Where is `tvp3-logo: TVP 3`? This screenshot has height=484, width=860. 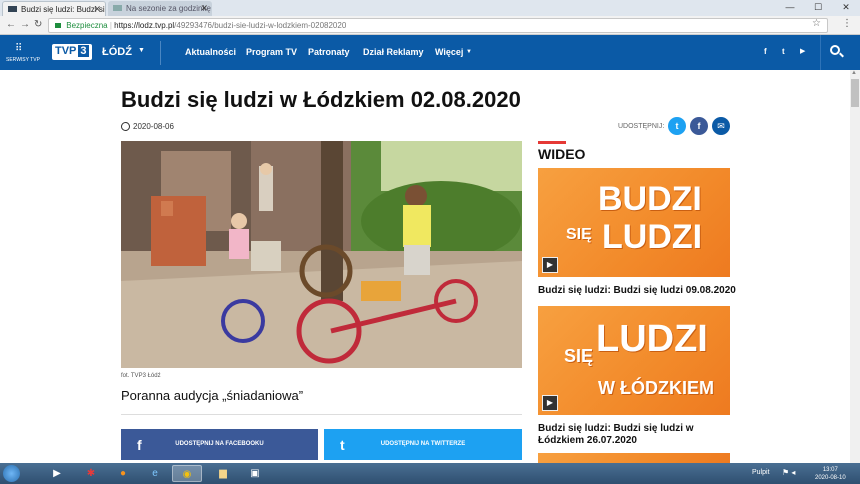 tvp3-logo: TVP 3 is located at coordinates (72, 52).